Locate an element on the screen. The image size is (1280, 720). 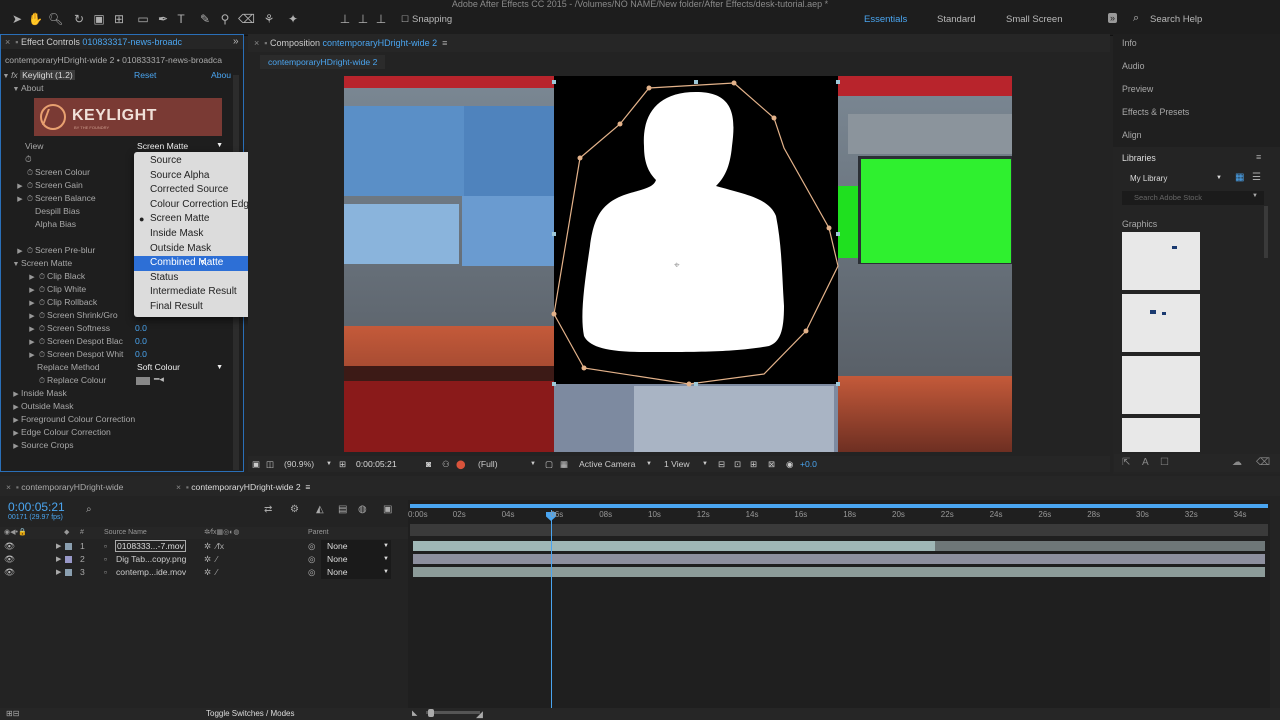
flowchart-icon: ⊠ is located at coordinates (771, 464).